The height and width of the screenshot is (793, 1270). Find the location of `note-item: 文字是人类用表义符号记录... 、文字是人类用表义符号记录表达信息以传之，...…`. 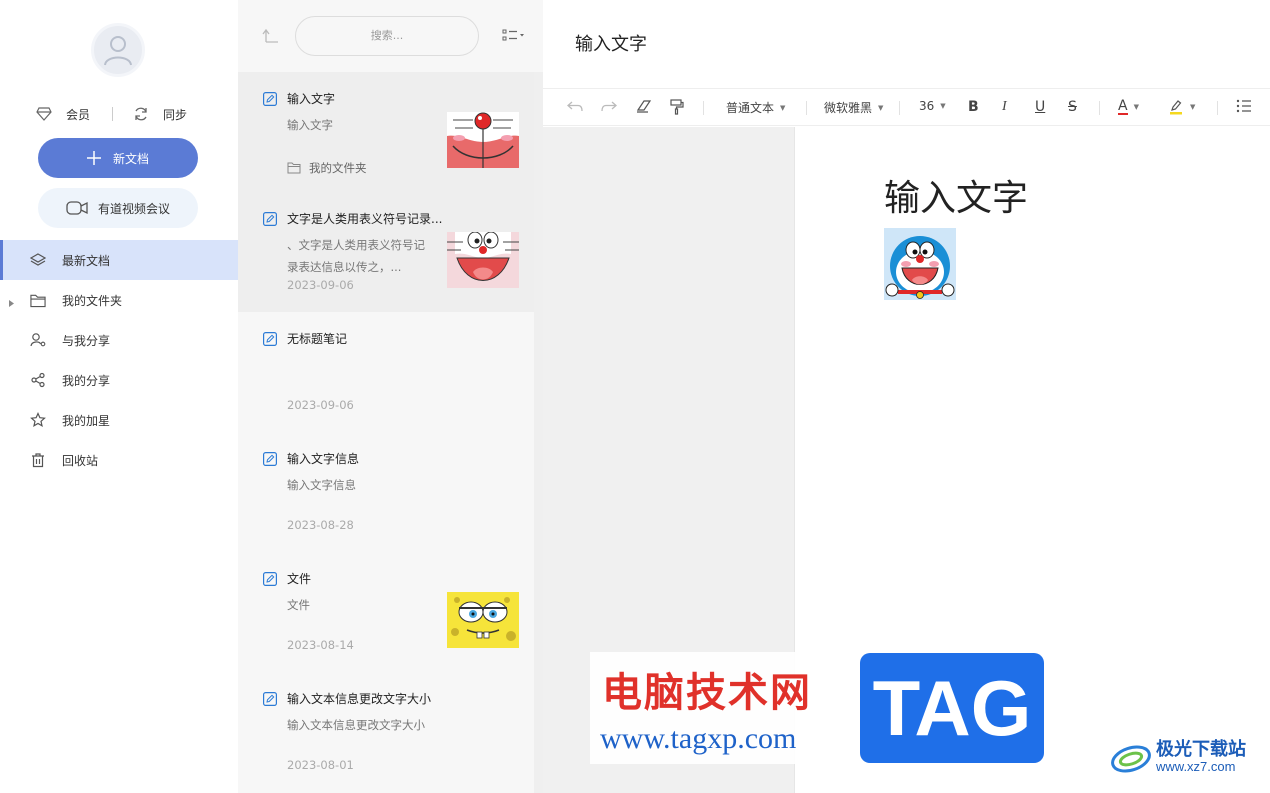

note-item: 文字是人类用表义符号记录... 、文字是人类用表义符号记录表达信息以传之，...… is located at coordinates (386, 252).